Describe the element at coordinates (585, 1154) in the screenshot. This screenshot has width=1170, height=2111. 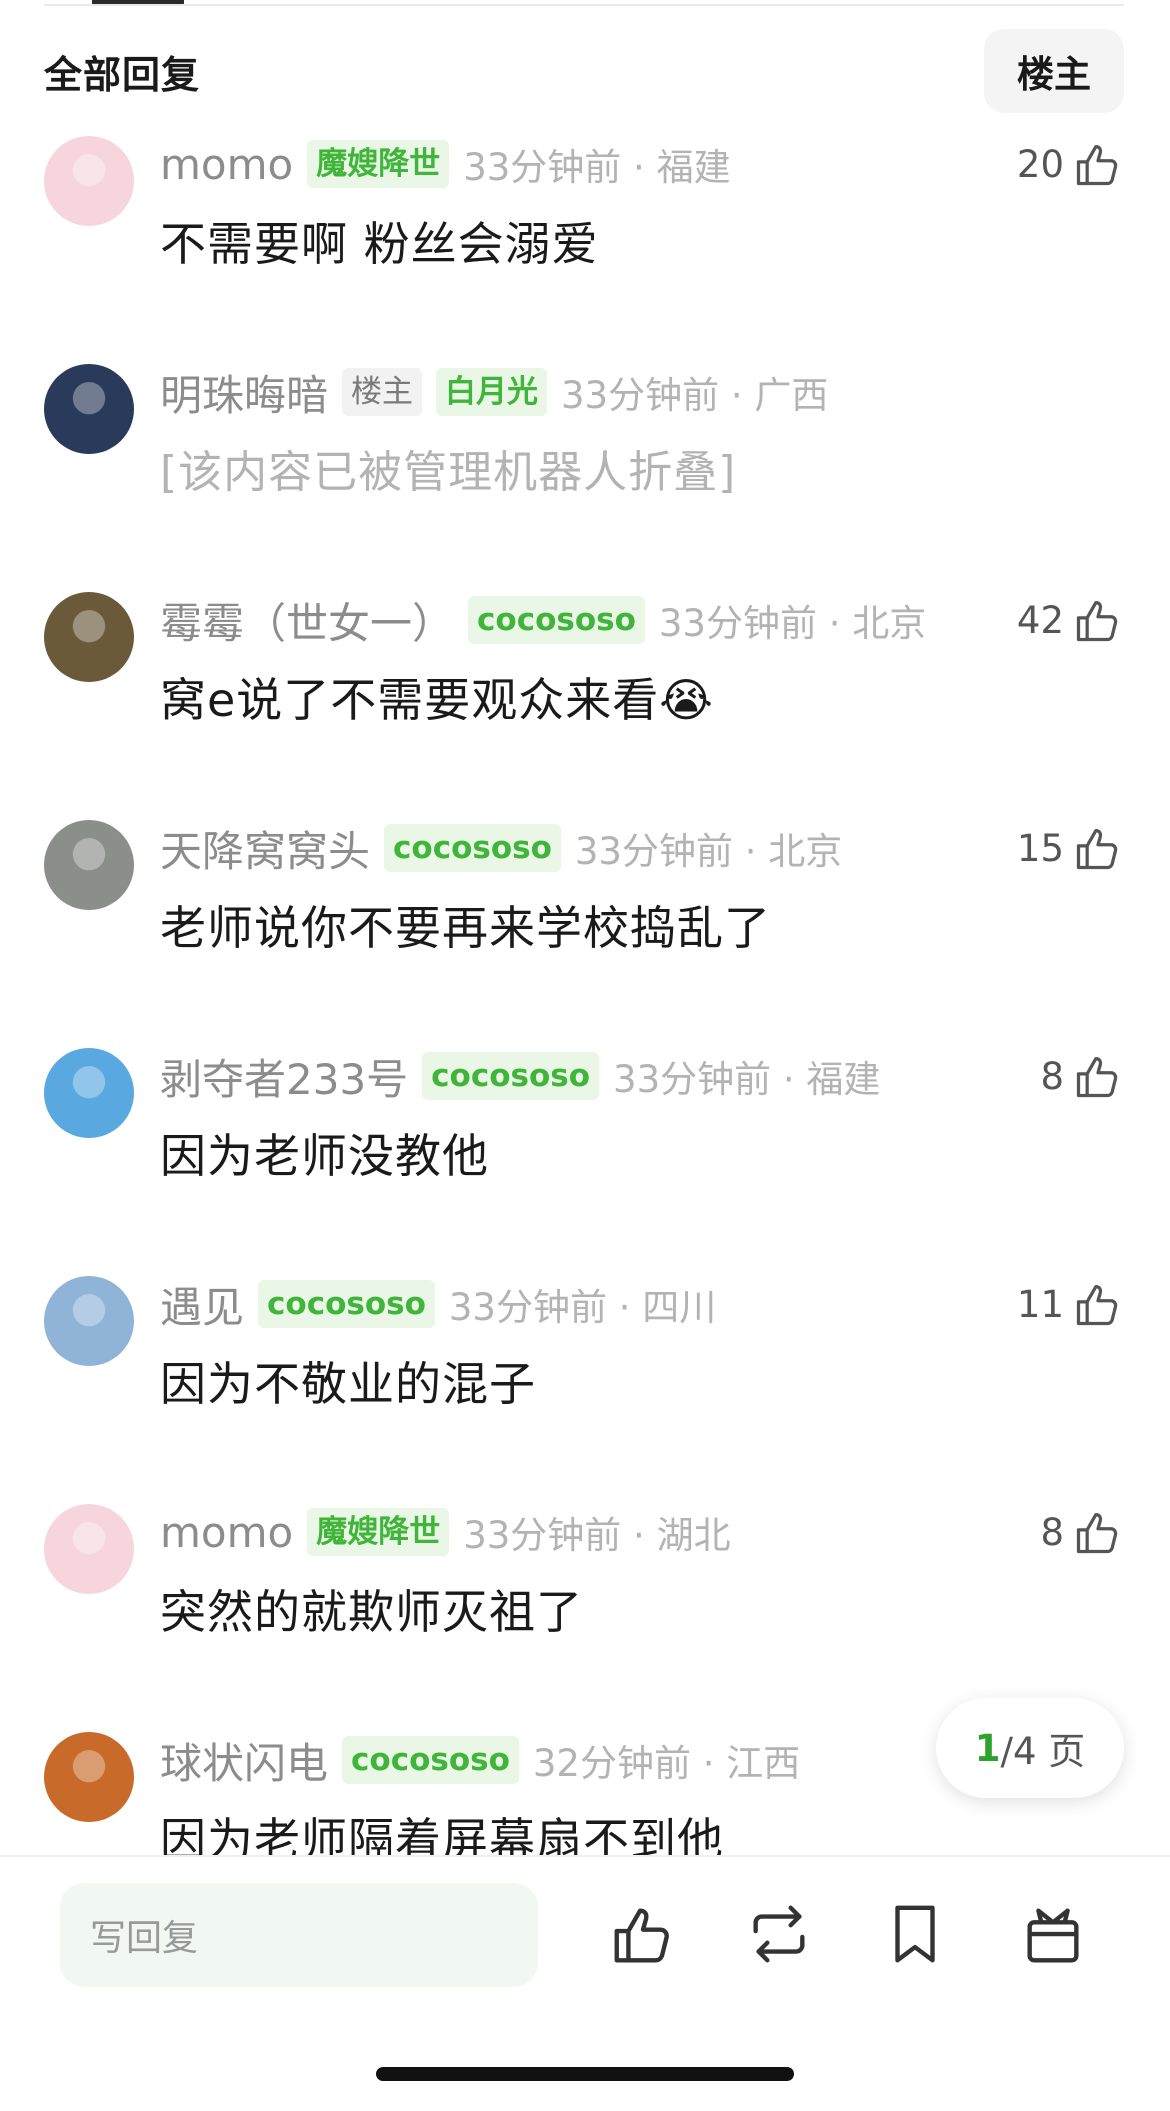
I see `comment-item: 剥夺者233号 cocososo 33分钟前 · 福建 8 因为老师没教他` at that location.